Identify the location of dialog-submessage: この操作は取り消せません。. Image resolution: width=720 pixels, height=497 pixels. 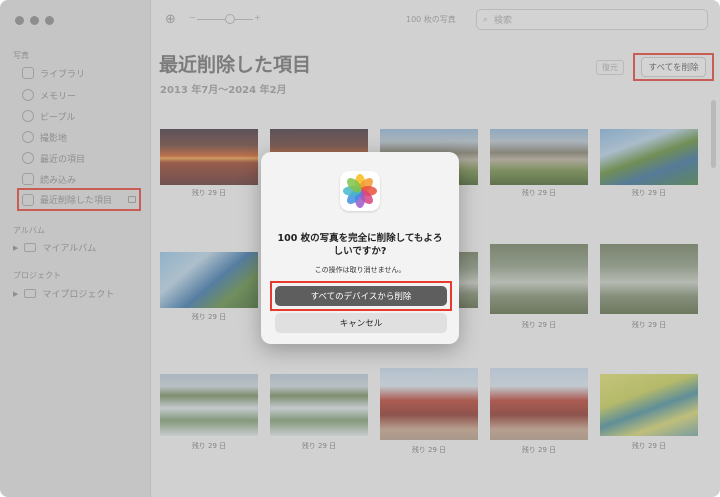
(360, 270).